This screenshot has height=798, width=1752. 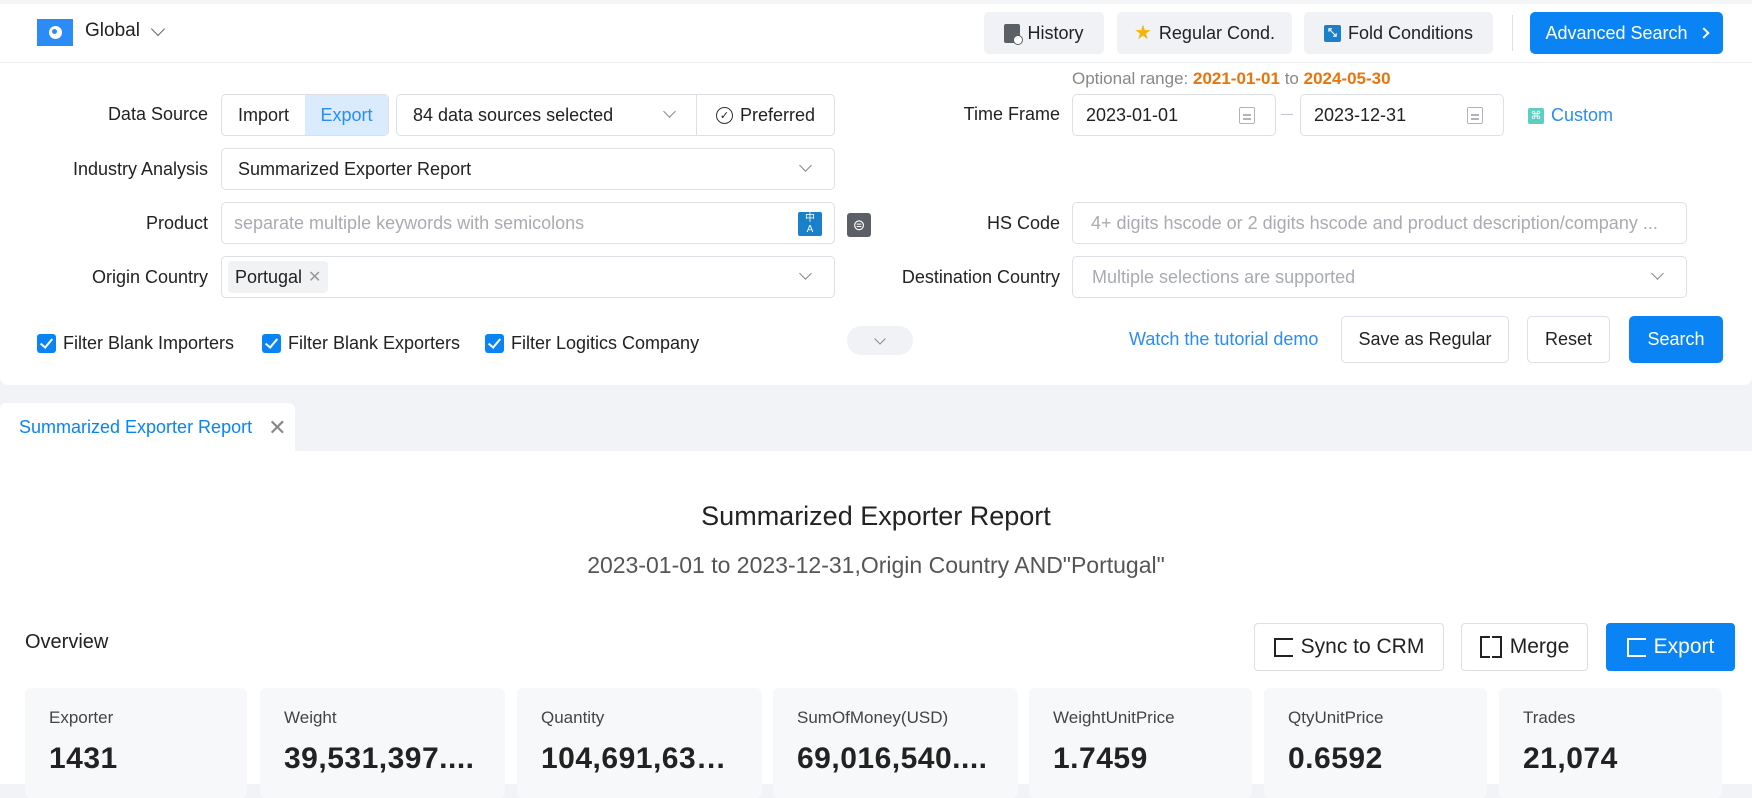 What do you see at coordinates (149, 277) in the screenshot?
I see `origin-country-label: Origin Country` at bounding box center [149, 277].